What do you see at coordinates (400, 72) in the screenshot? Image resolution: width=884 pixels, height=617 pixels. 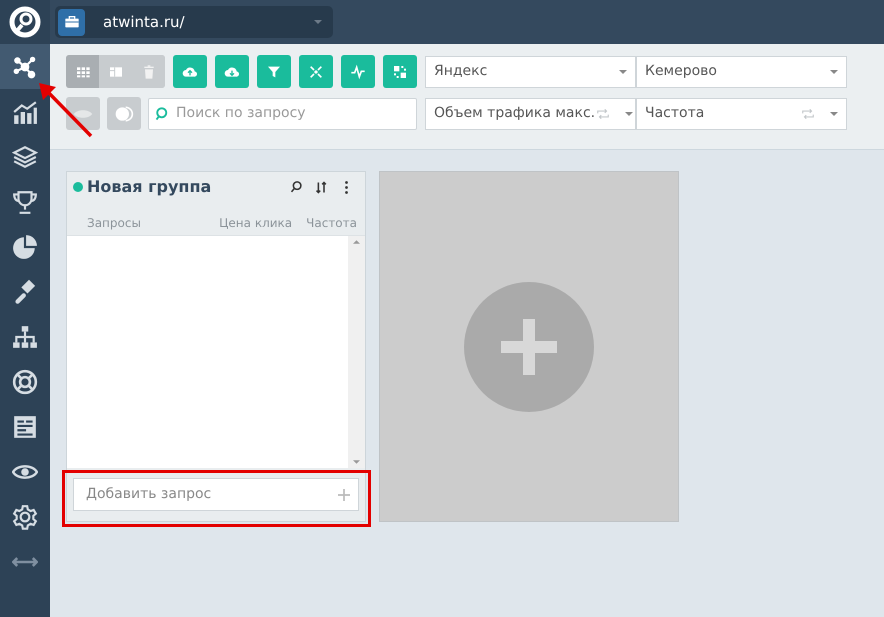 I see `qr-code-icon` at bounding box center [400, 72].